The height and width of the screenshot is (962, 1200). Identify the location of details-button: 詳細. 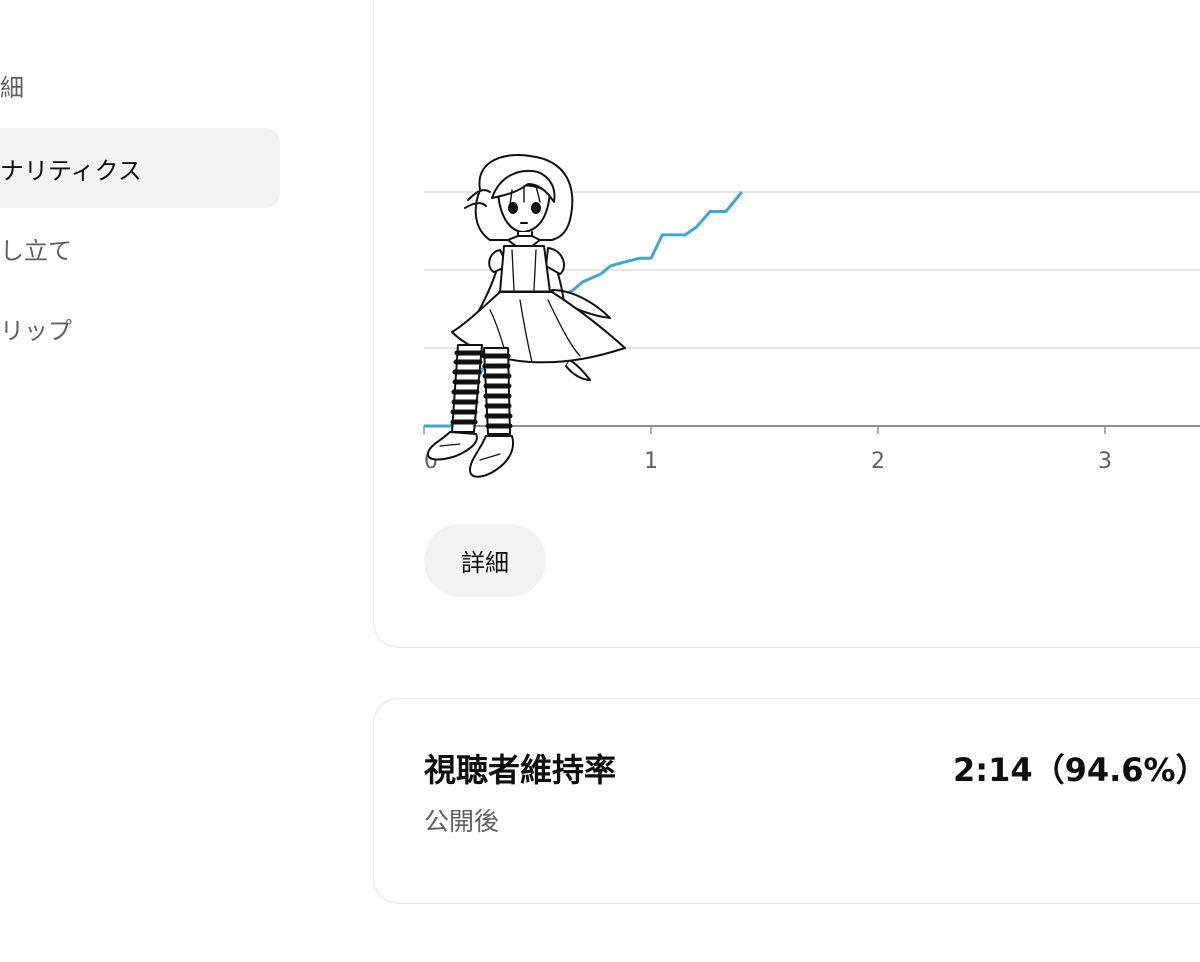
(485, 560).